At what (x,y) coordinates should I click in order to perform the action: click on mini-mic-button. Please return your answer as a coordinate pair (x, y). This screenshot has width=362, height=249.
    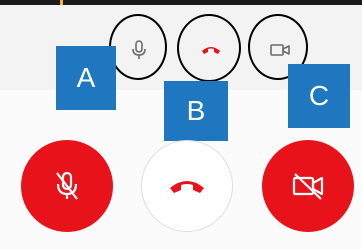
    Looking at the image, I should click on (138, 47).